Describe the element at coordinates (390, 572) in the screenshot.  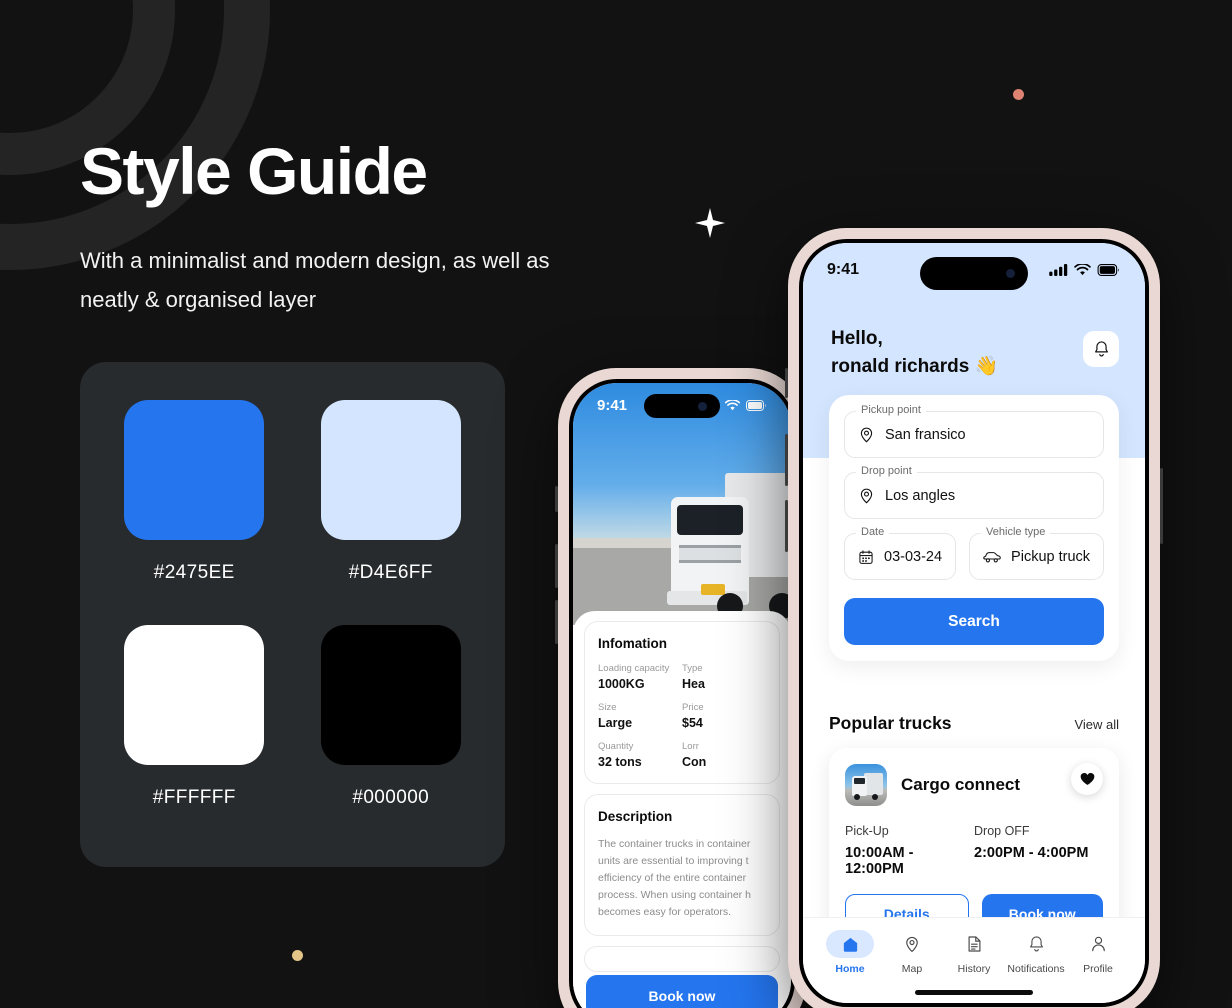
I see `swatch-label: #D4E6FF` at that location.